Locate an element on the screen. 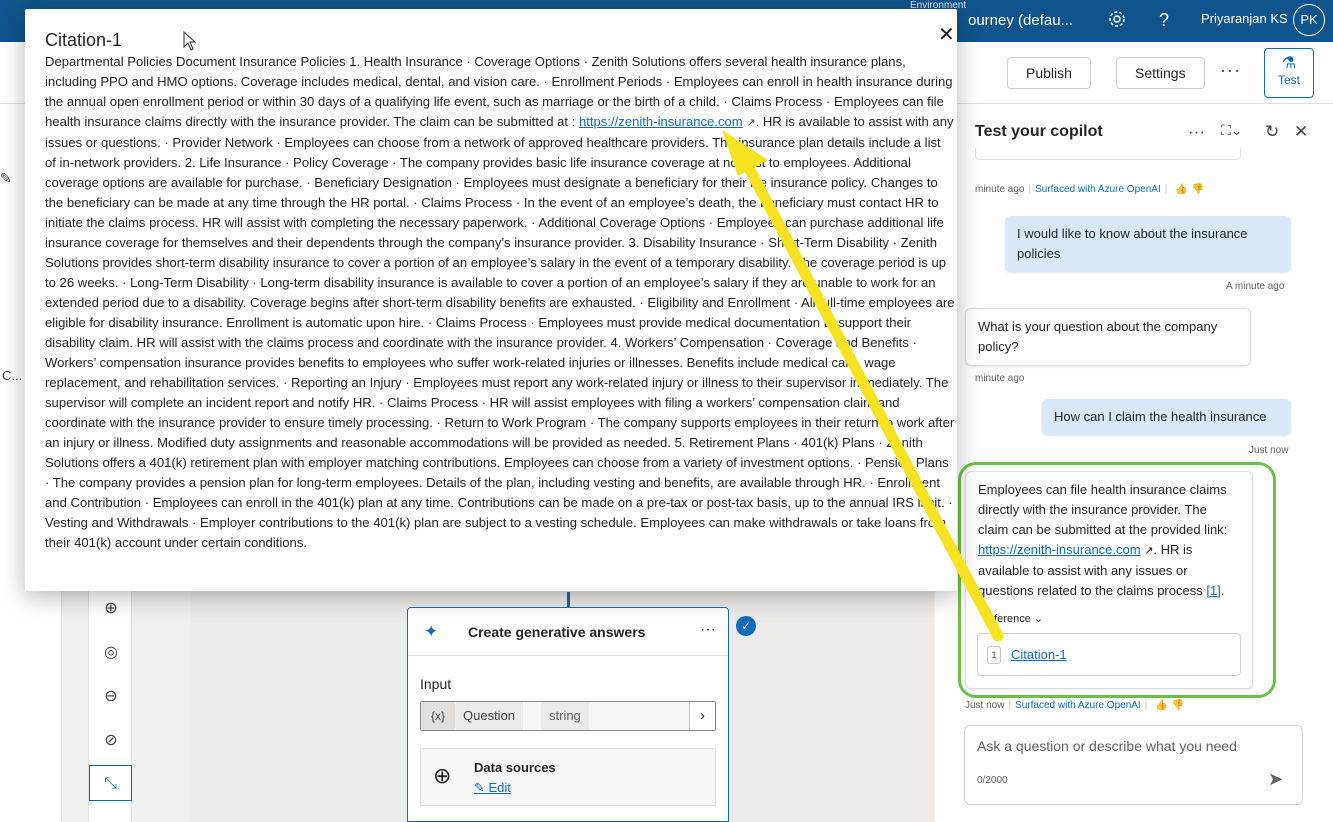  flask-icon: ⚗ is located at coordinates (1289, 63).